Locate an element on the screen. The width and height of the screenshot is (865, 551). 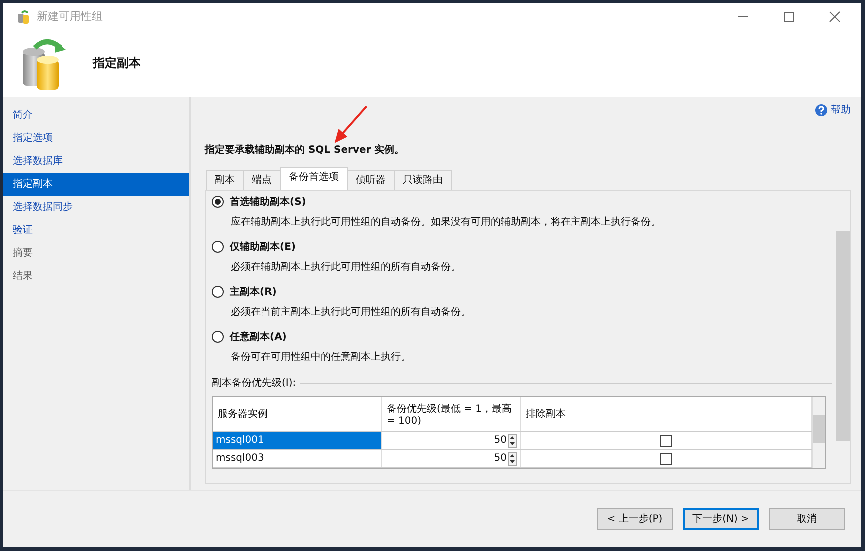
tab: 只读路由 is located at coordinates (423, 180).